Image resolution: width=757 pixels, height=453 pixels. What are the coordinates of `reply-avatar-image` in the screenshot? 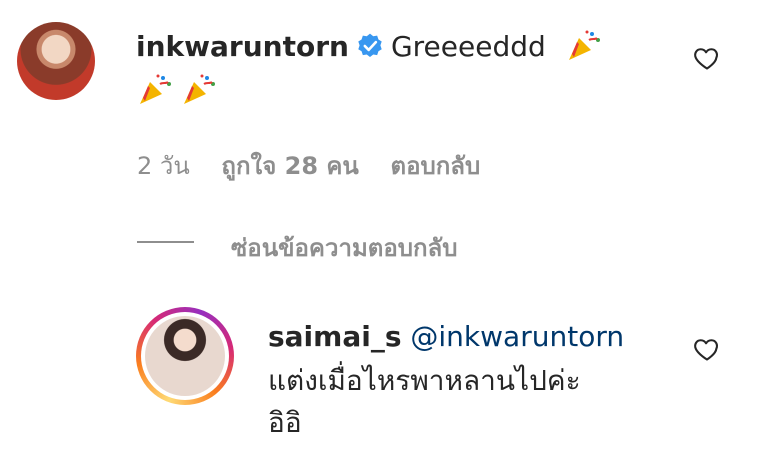 It's located at (185, 356).